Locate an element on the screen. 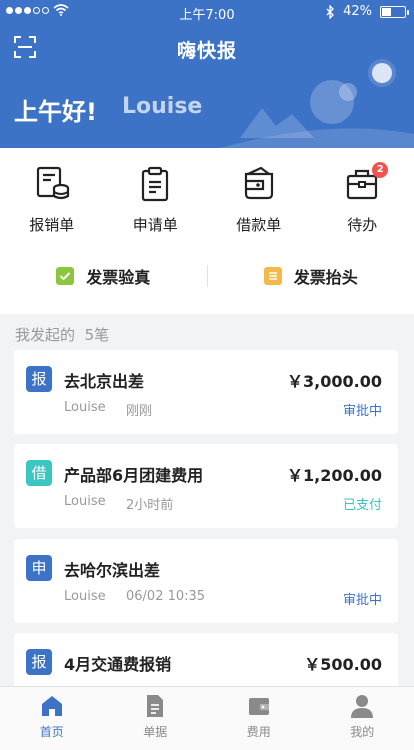  todo-icon-wrap: 2 is located at coordinates (365, 183).